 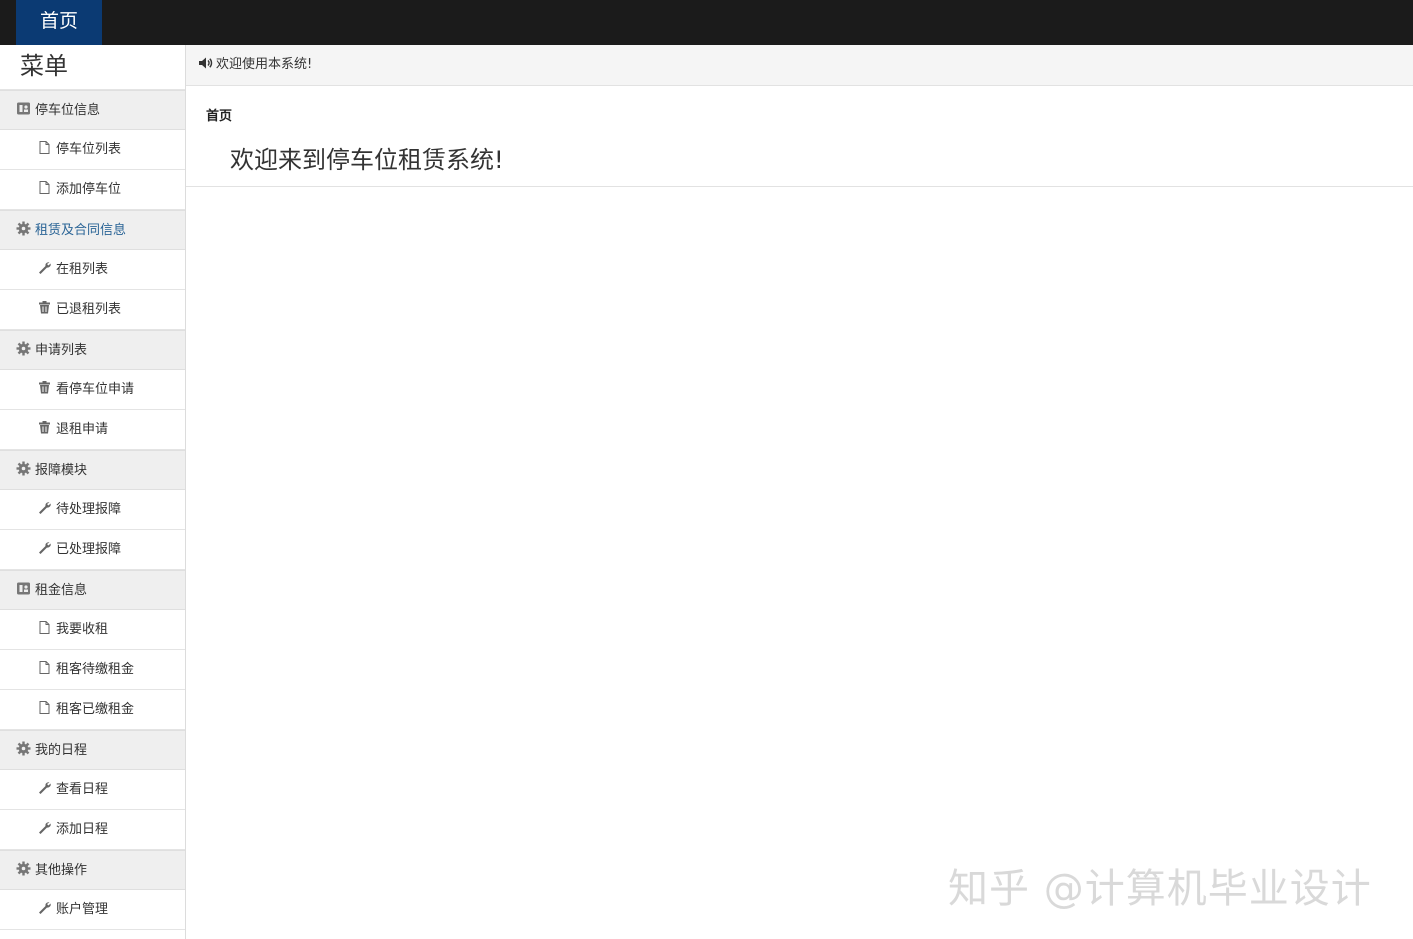 I want to click on sidebar-group-label: 报障模块, so click(x=61, y=470).